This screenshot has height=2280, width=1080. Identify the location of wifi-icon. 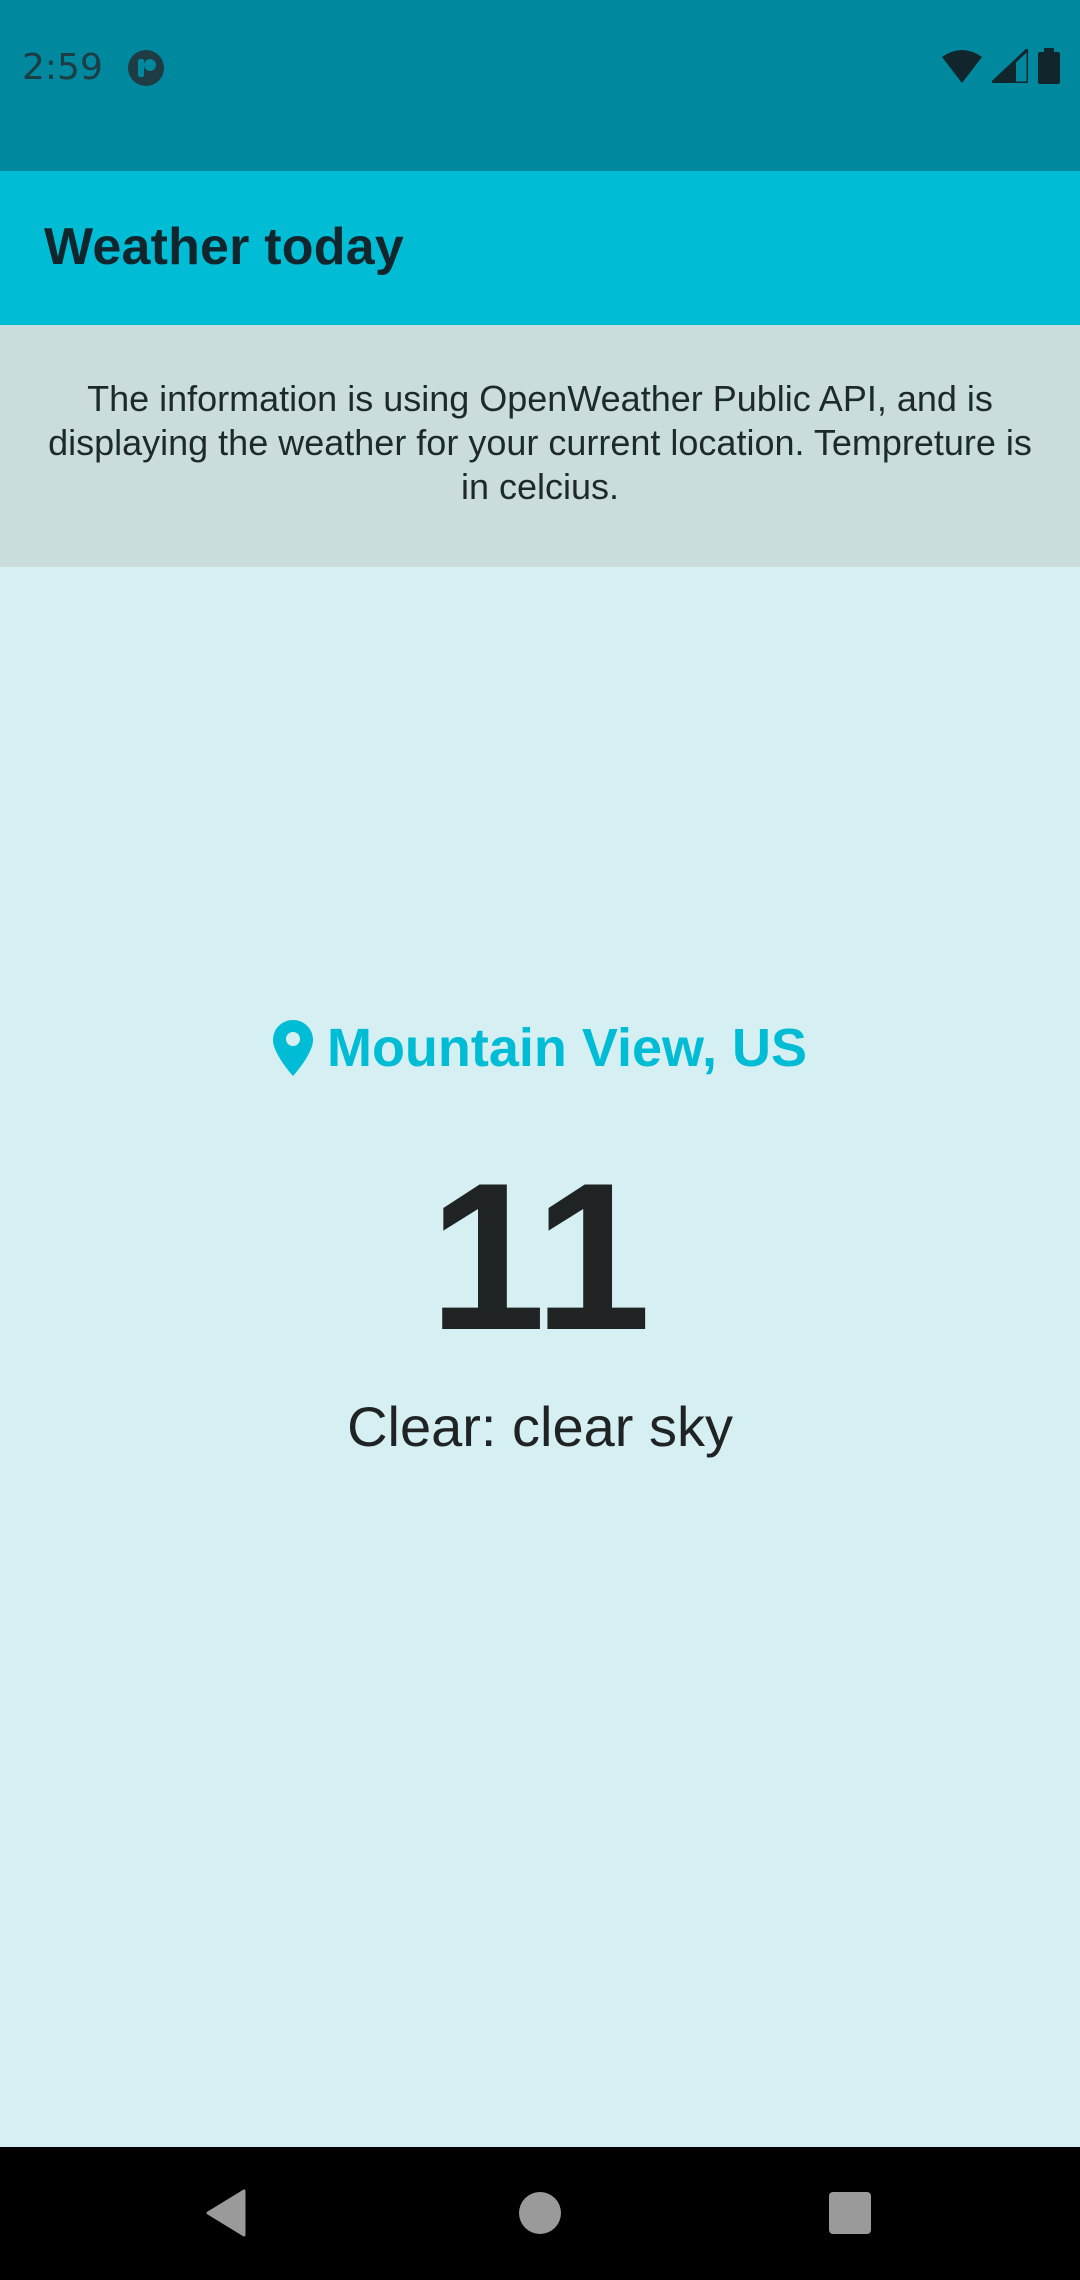
(962, 68).